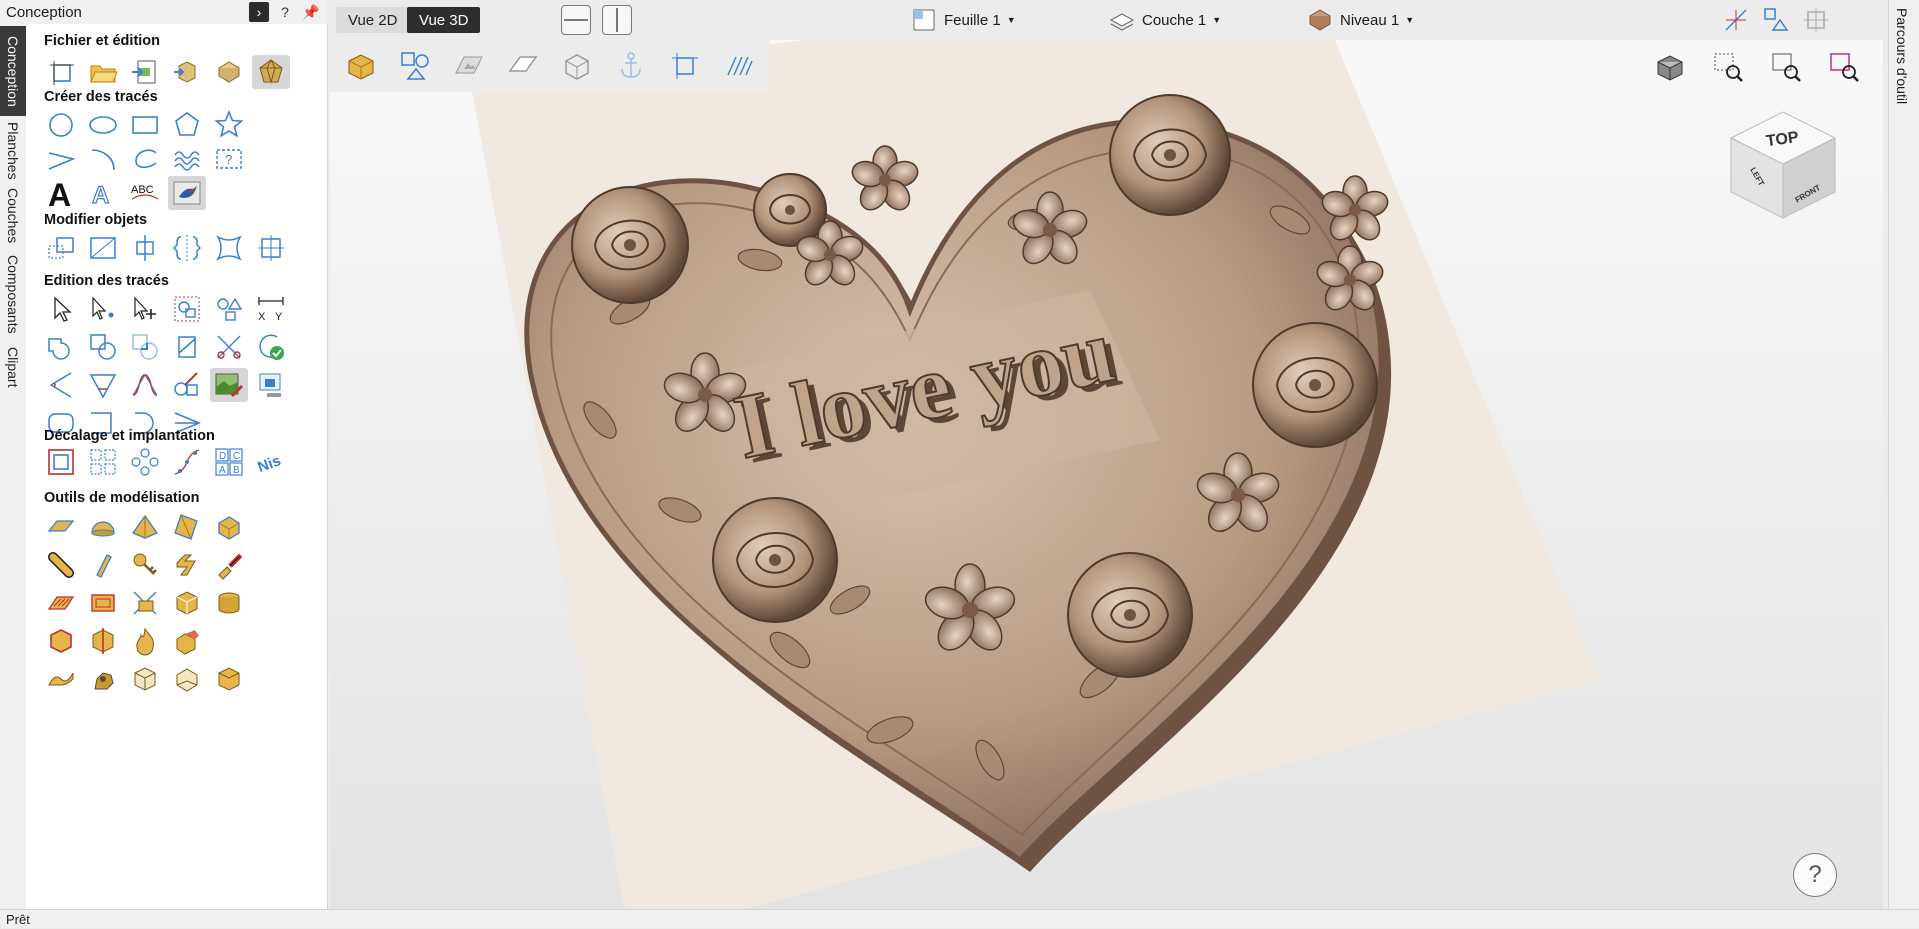 This screenshot has height=929, width=1919. What do you see at coordinates (13, 216) in the screenshot?
I see `tab-couches: Couches` at bounding box center [13, 216].